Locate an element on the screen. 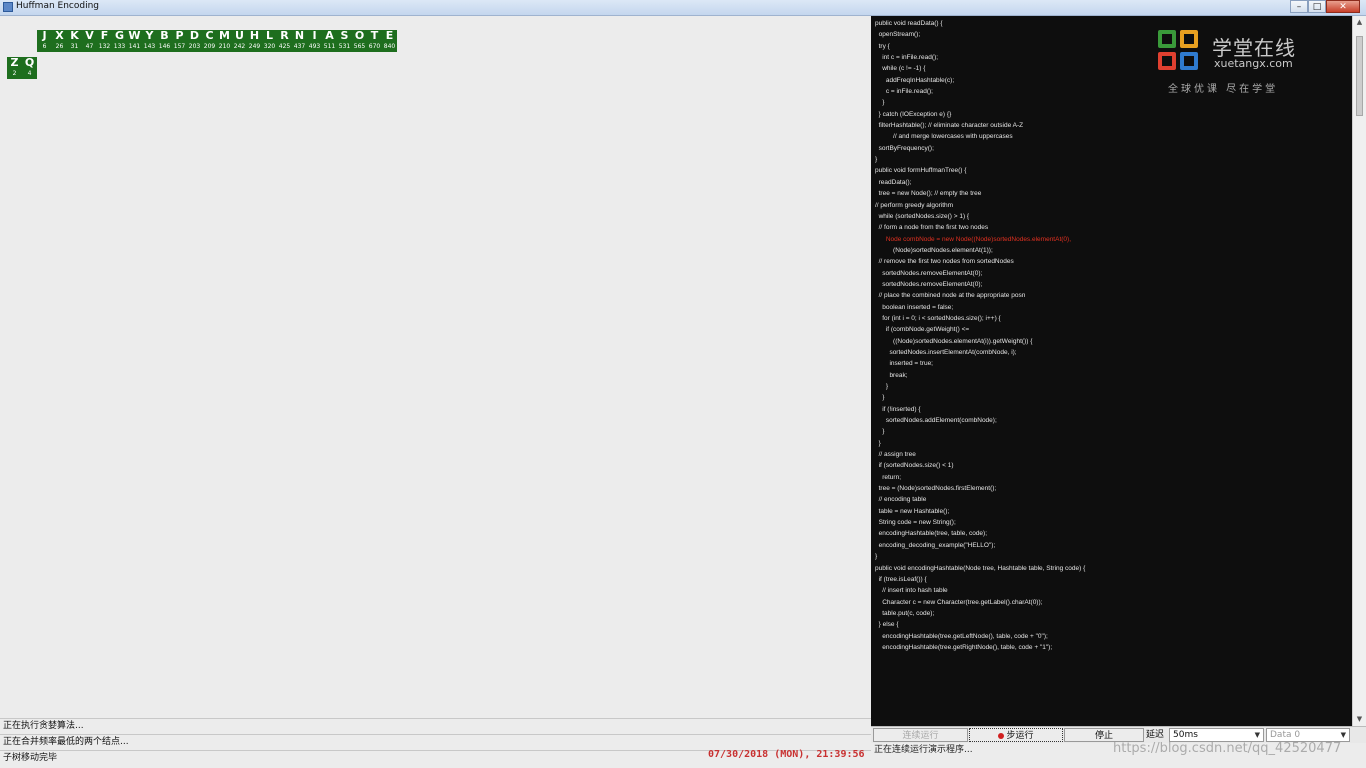  code-line: tree = new Node(); // empty the tree is located at coordinates (928, 194).